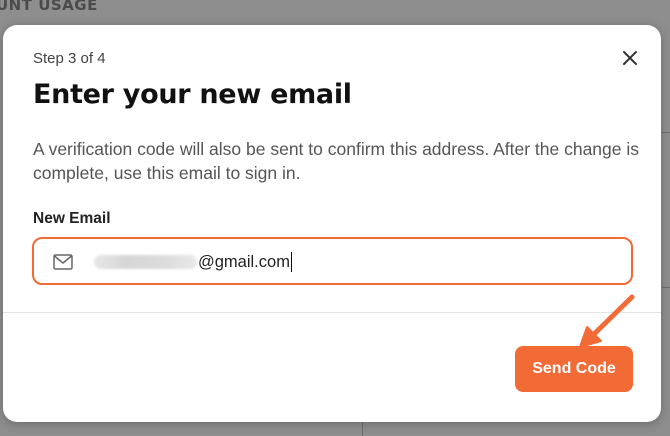 This screenshot has width=670, height=436. Describe the element at coordinates (145, 262) in the screenshot. I see `redacted-email-username` at that location.